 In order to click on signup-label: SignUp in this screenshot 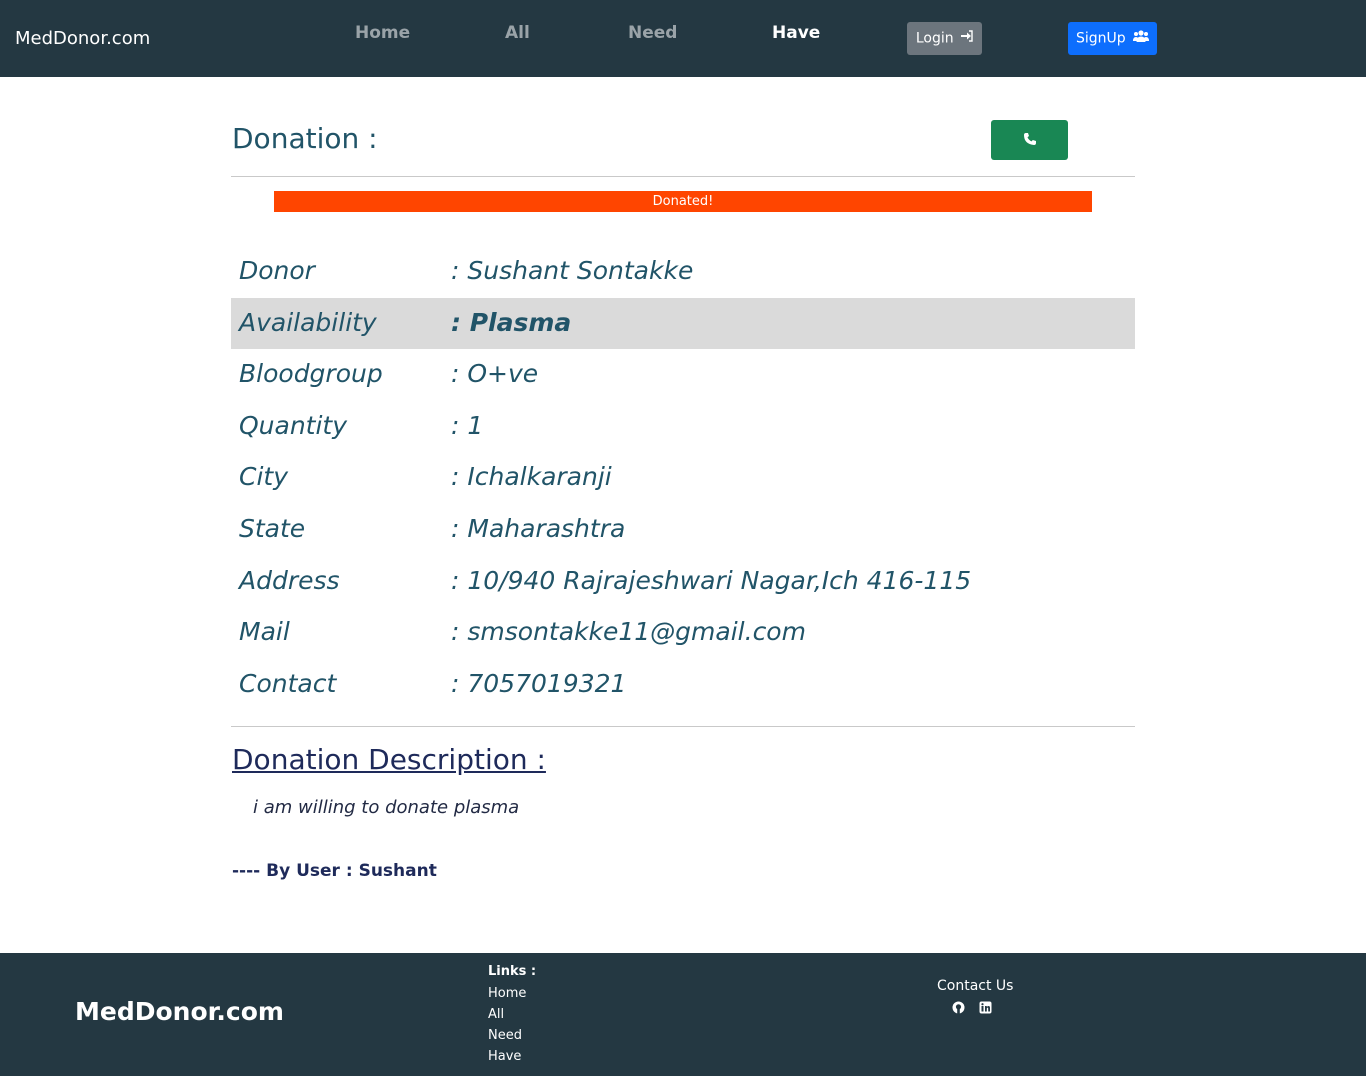, I will do `click(1100, 38)`.